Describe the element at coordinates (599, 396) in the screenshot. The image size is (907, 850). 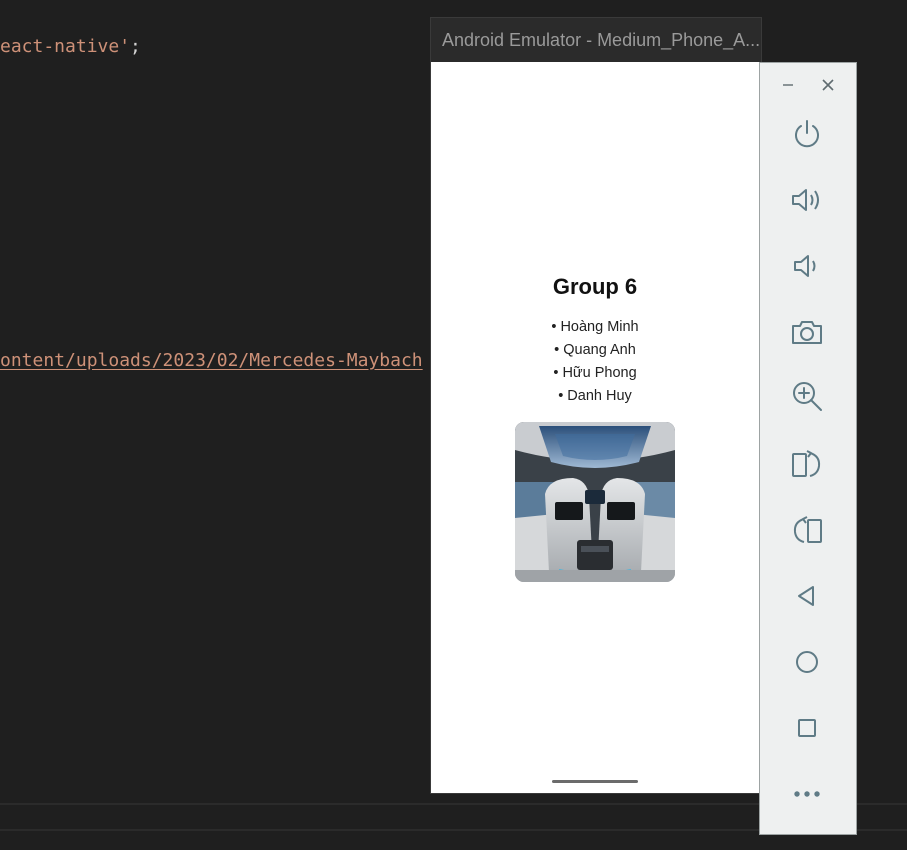
I see `member-name: Danh Huy` at that location.